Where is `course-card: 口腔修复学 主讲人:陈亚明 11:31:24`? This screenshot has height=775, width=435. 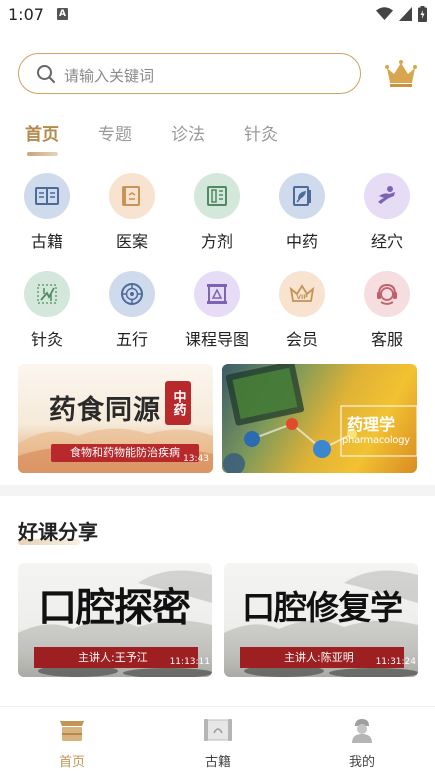
course-card: 口腔修复学 主讲人:陈亚明 11:31:24 is located at coordinates (321, 620).